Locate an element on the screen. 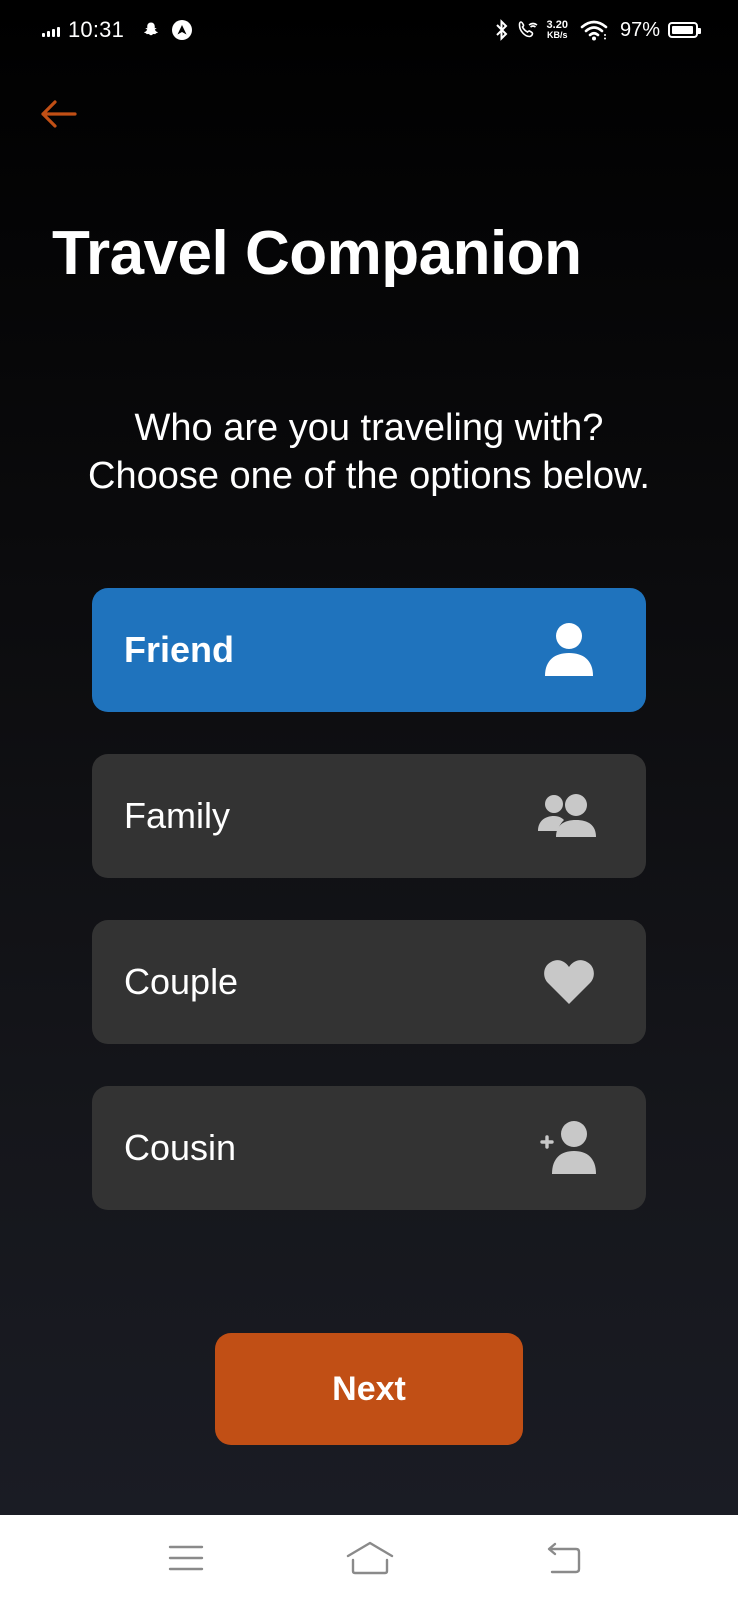 Image resolution: width=738 pixels, height=1600 pixels. back-return-icon is located at coordinates (564, 1558).